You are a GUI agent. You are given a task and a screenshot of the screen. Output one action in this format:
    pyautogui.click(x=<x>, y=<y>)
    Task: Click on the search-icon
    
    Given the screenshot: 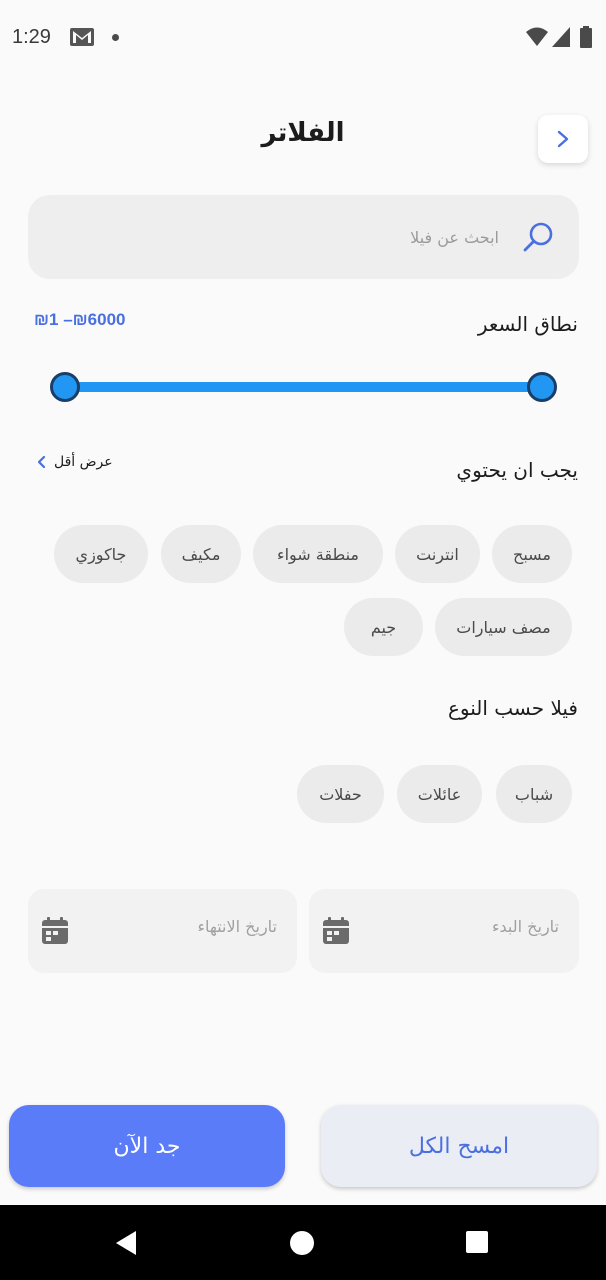 What is the action you would take?
    pyautogui.click(x=538, y=237)
    